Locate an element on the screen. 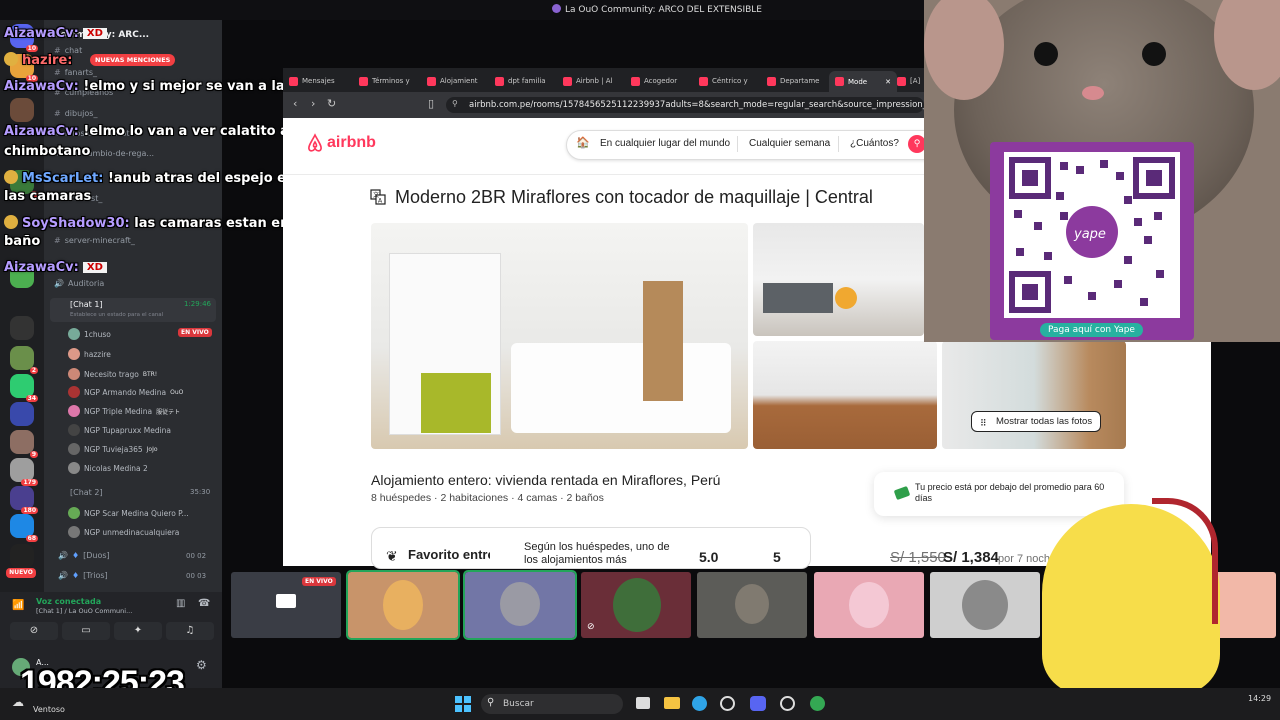  new-mentions-pill: NUEVAS MENCIONES is located at coordinates (133, 60).